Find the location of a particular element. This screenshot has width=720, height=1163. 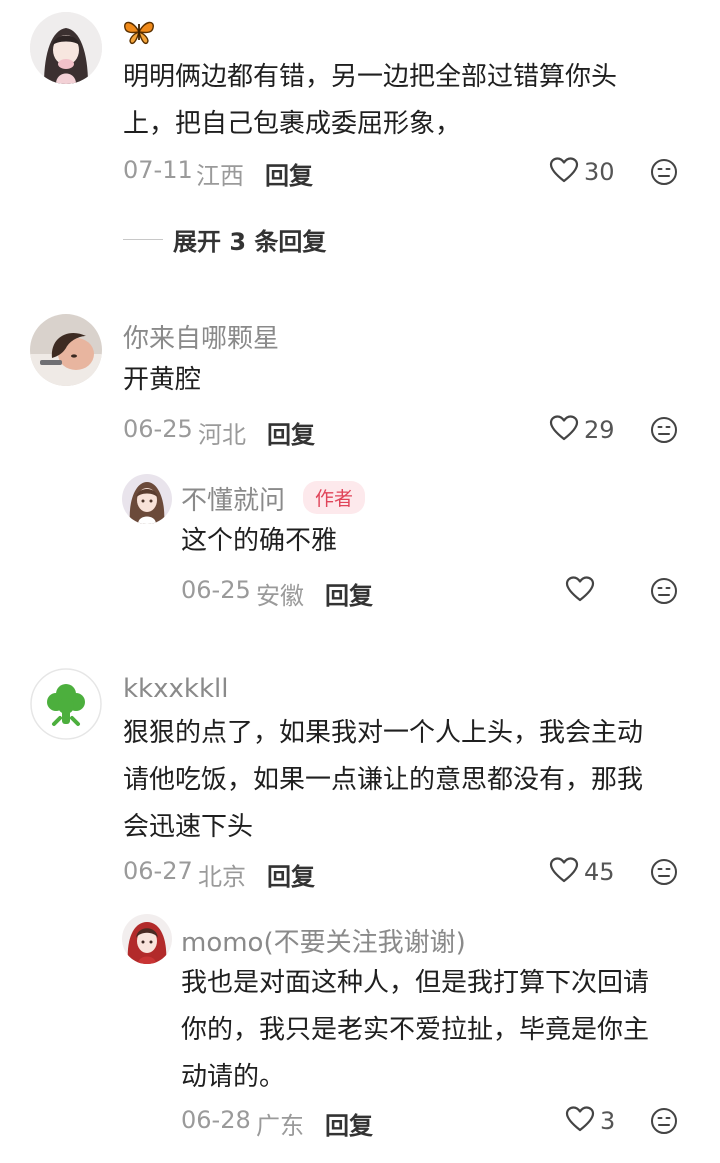

like-count: 30 is located at coordinates (599, 172).